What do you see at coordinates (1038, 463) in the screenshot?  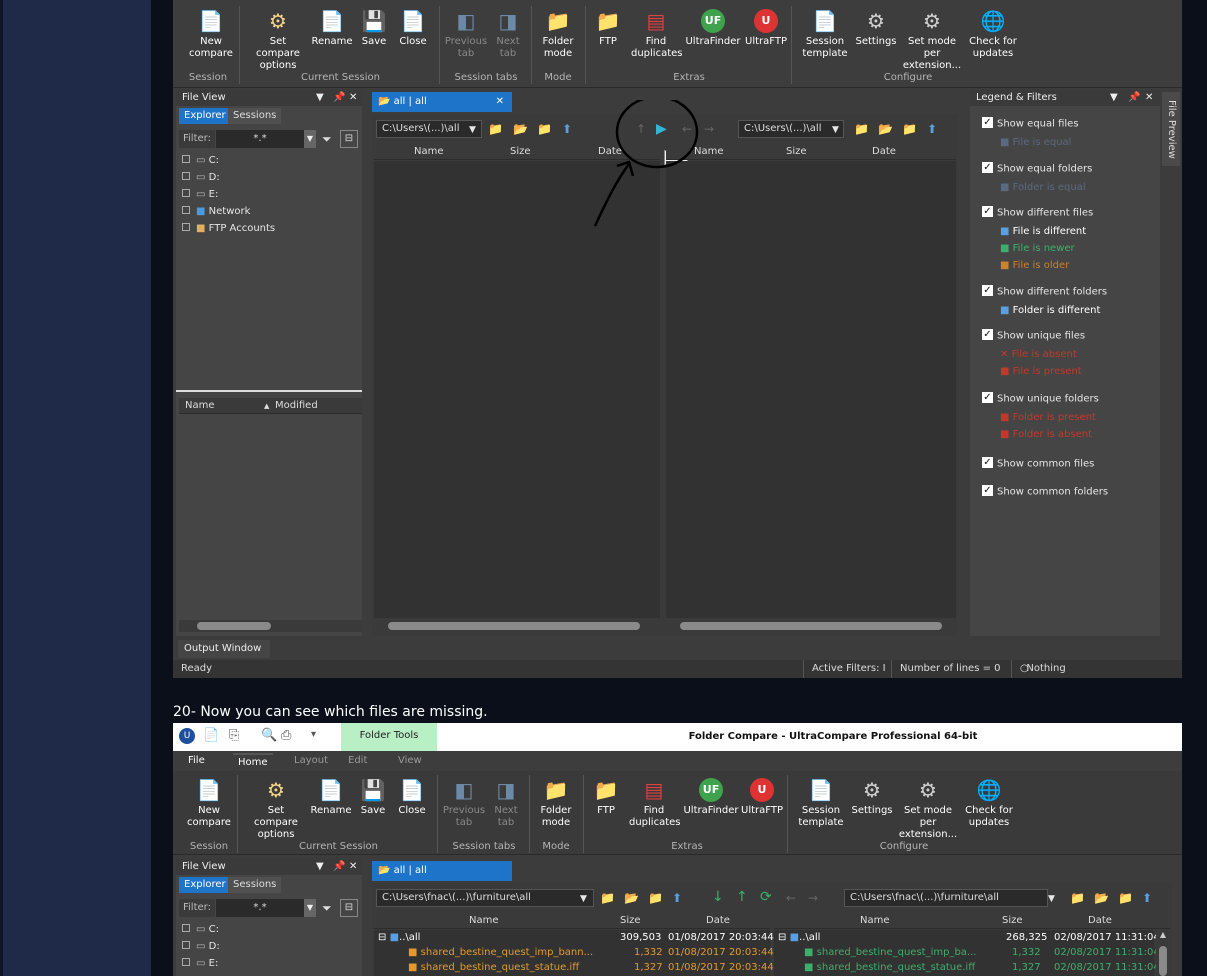 I see `filter-common-files: ✓ Show common files` at bounding box center [1038, 463].